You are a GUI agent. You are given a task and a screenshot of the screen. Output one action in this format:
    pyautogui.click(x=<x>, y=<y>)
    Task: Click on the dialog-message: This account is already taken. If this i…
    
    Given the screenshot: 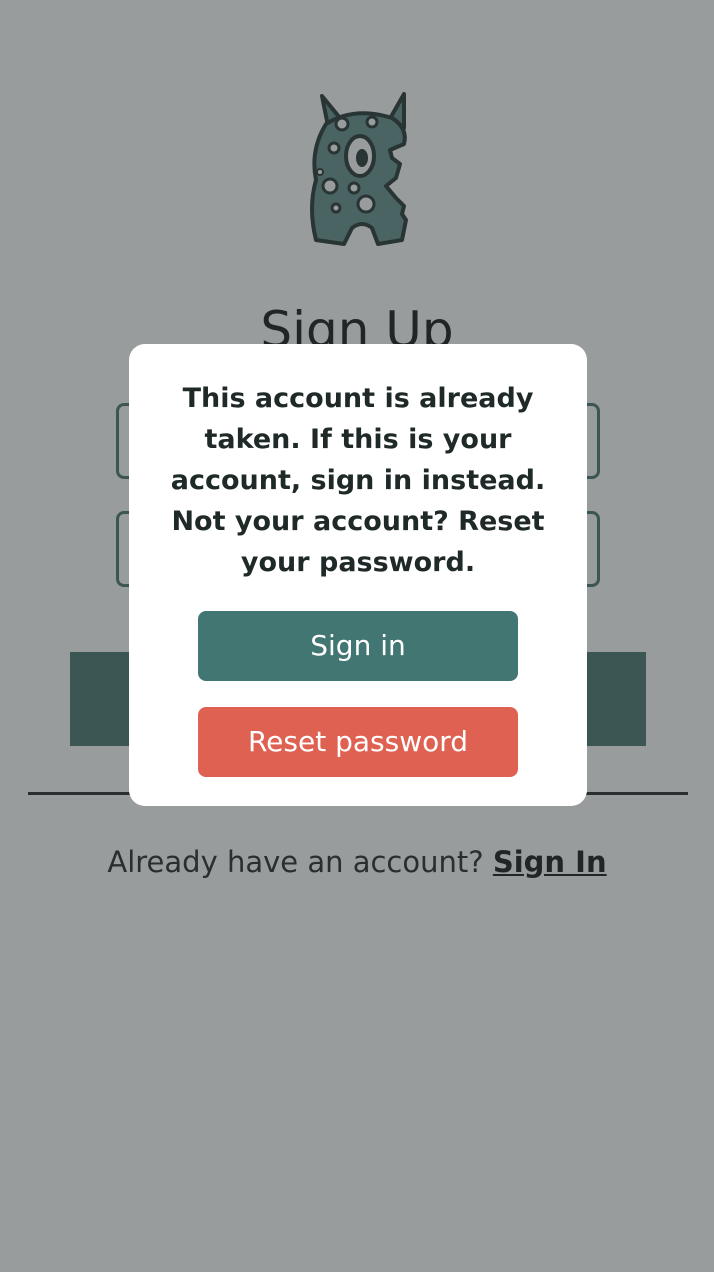 What is the action you would take?
    pyautogui.click(x=358, y=480)
    